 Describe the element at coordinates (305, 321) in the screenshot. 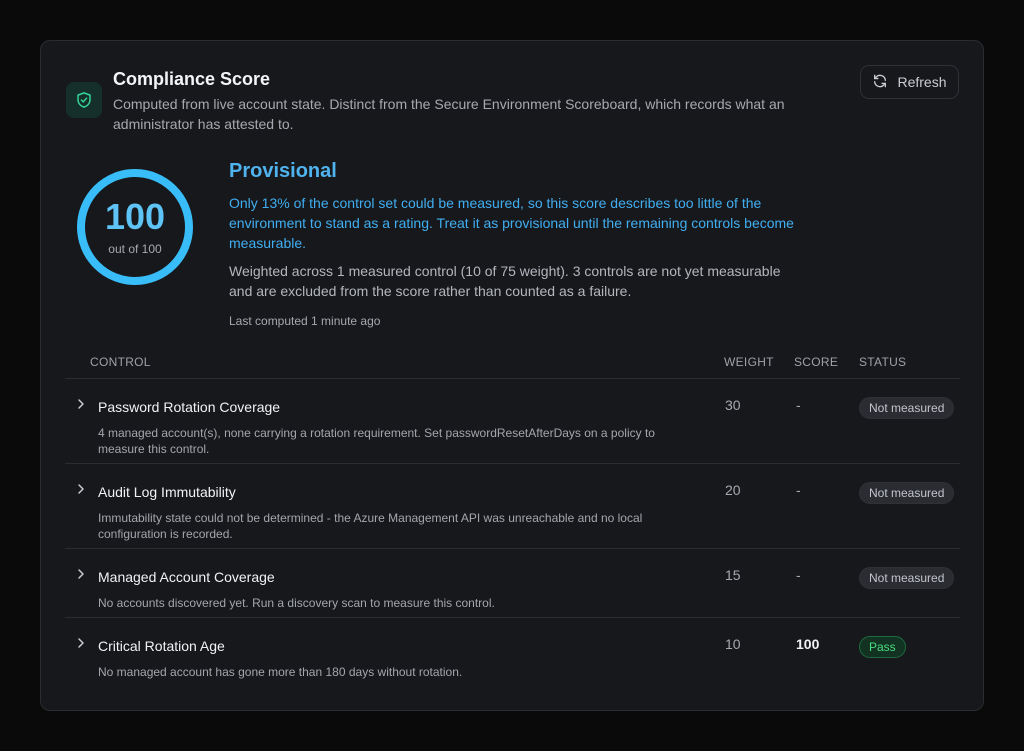

I see `last-computed-timestamp: Last computed 1 minute ago` at that location.